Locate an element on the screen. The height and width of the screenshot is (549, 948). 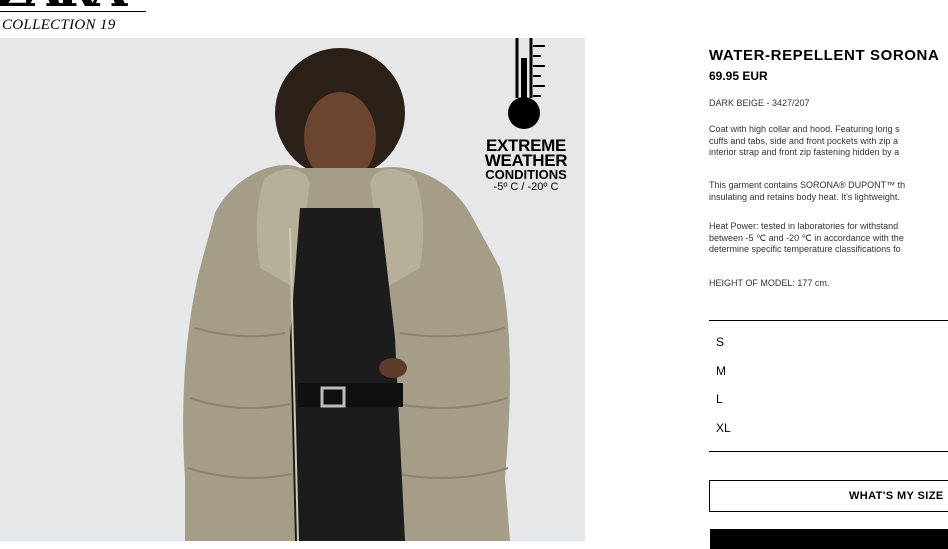
collection-label: COLLECTION 19 is located at coordinates (59, 25).